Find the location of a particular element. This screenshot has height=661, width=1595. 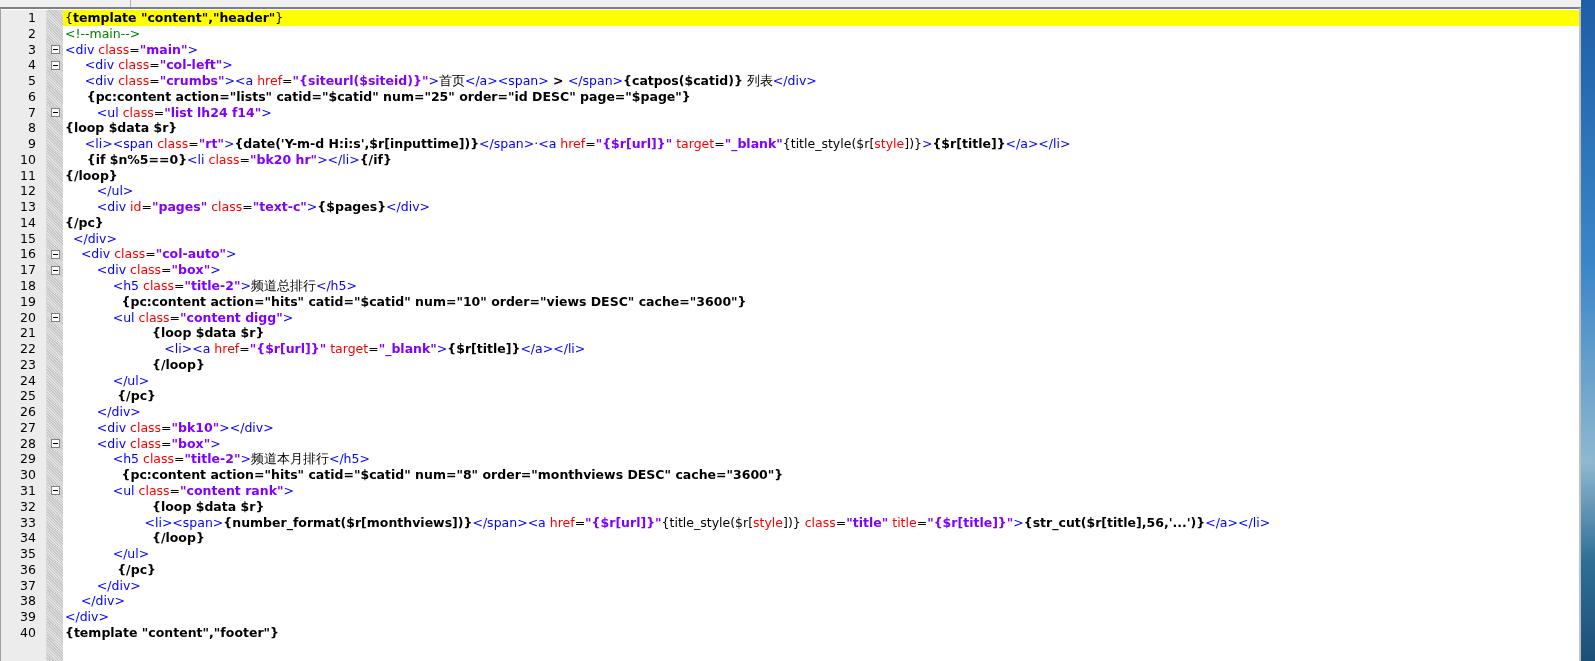

code-line: {if $n%5==0}<li class="bk20 hr"></li>{/if} is located at coordinates (239, 159).